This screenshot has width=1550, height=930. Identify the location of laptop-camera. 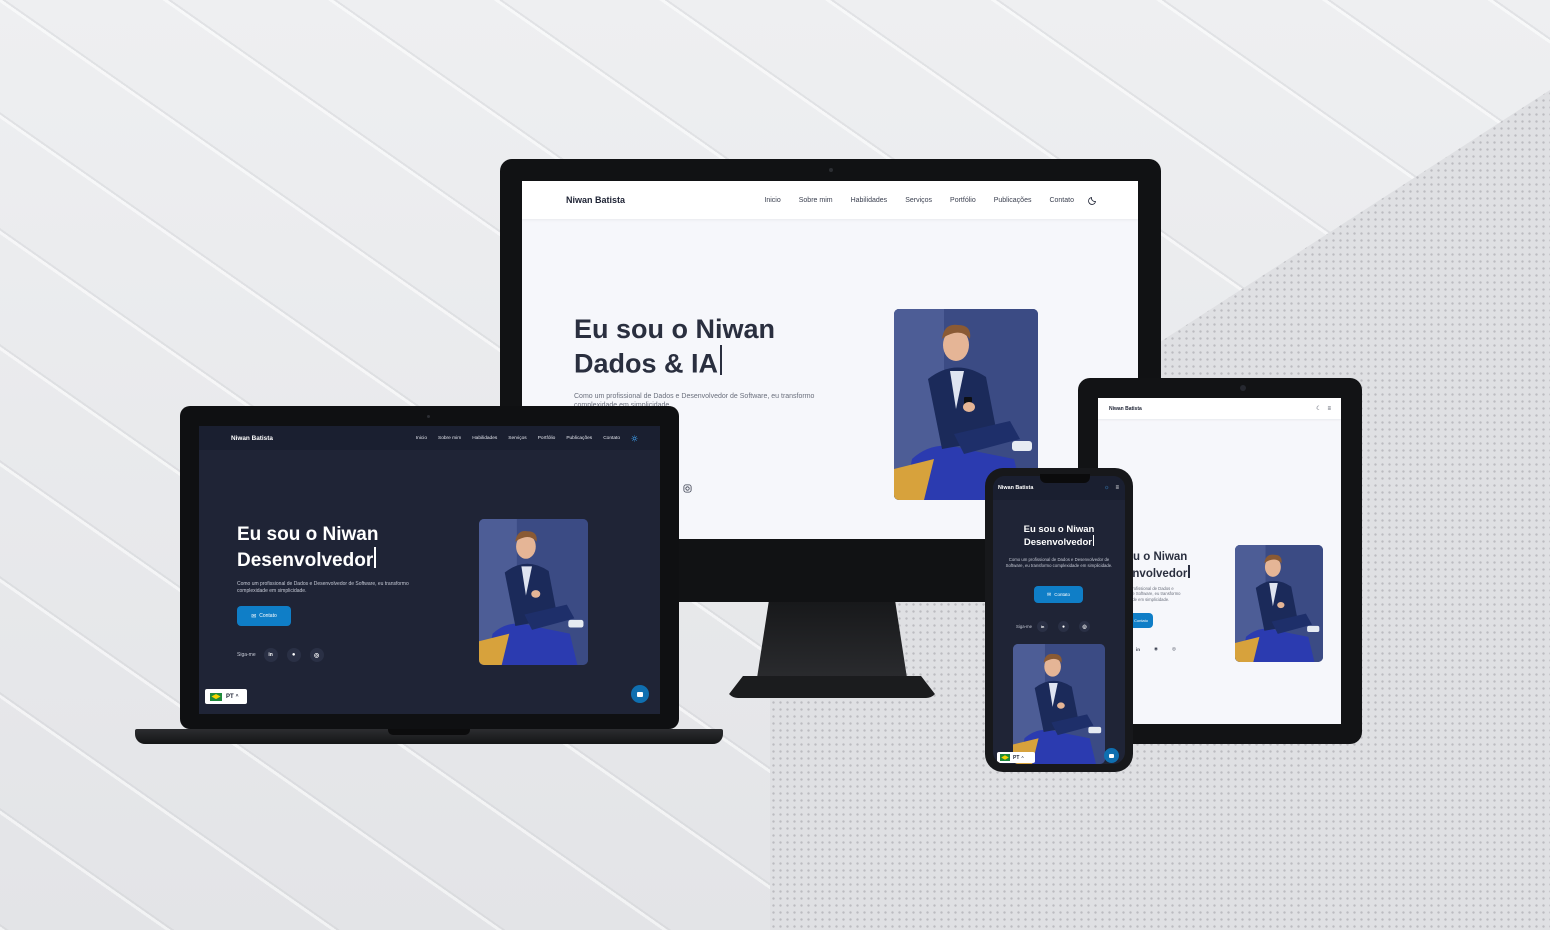
(428, 416).